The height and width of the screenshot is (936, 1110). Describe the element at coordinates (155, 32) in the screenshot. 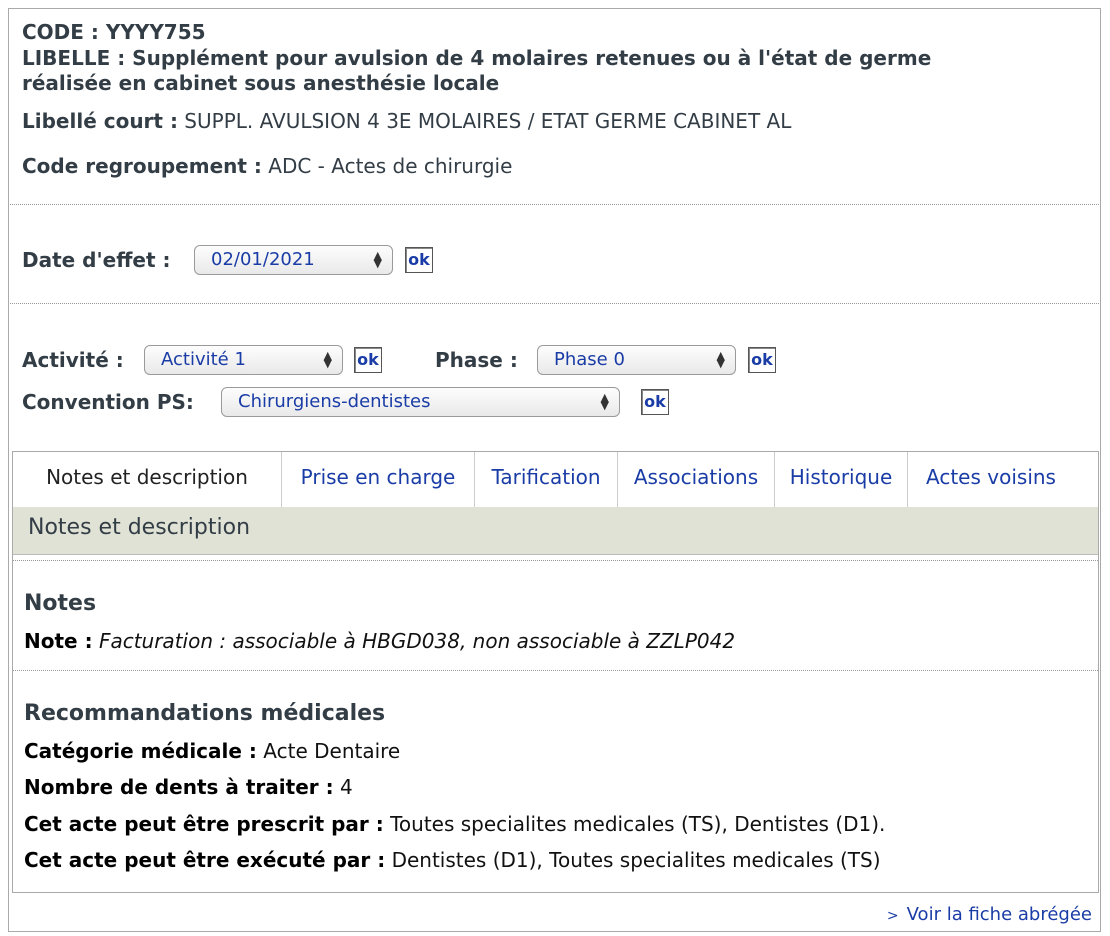

I see `code-value: YYYY755` at that location.